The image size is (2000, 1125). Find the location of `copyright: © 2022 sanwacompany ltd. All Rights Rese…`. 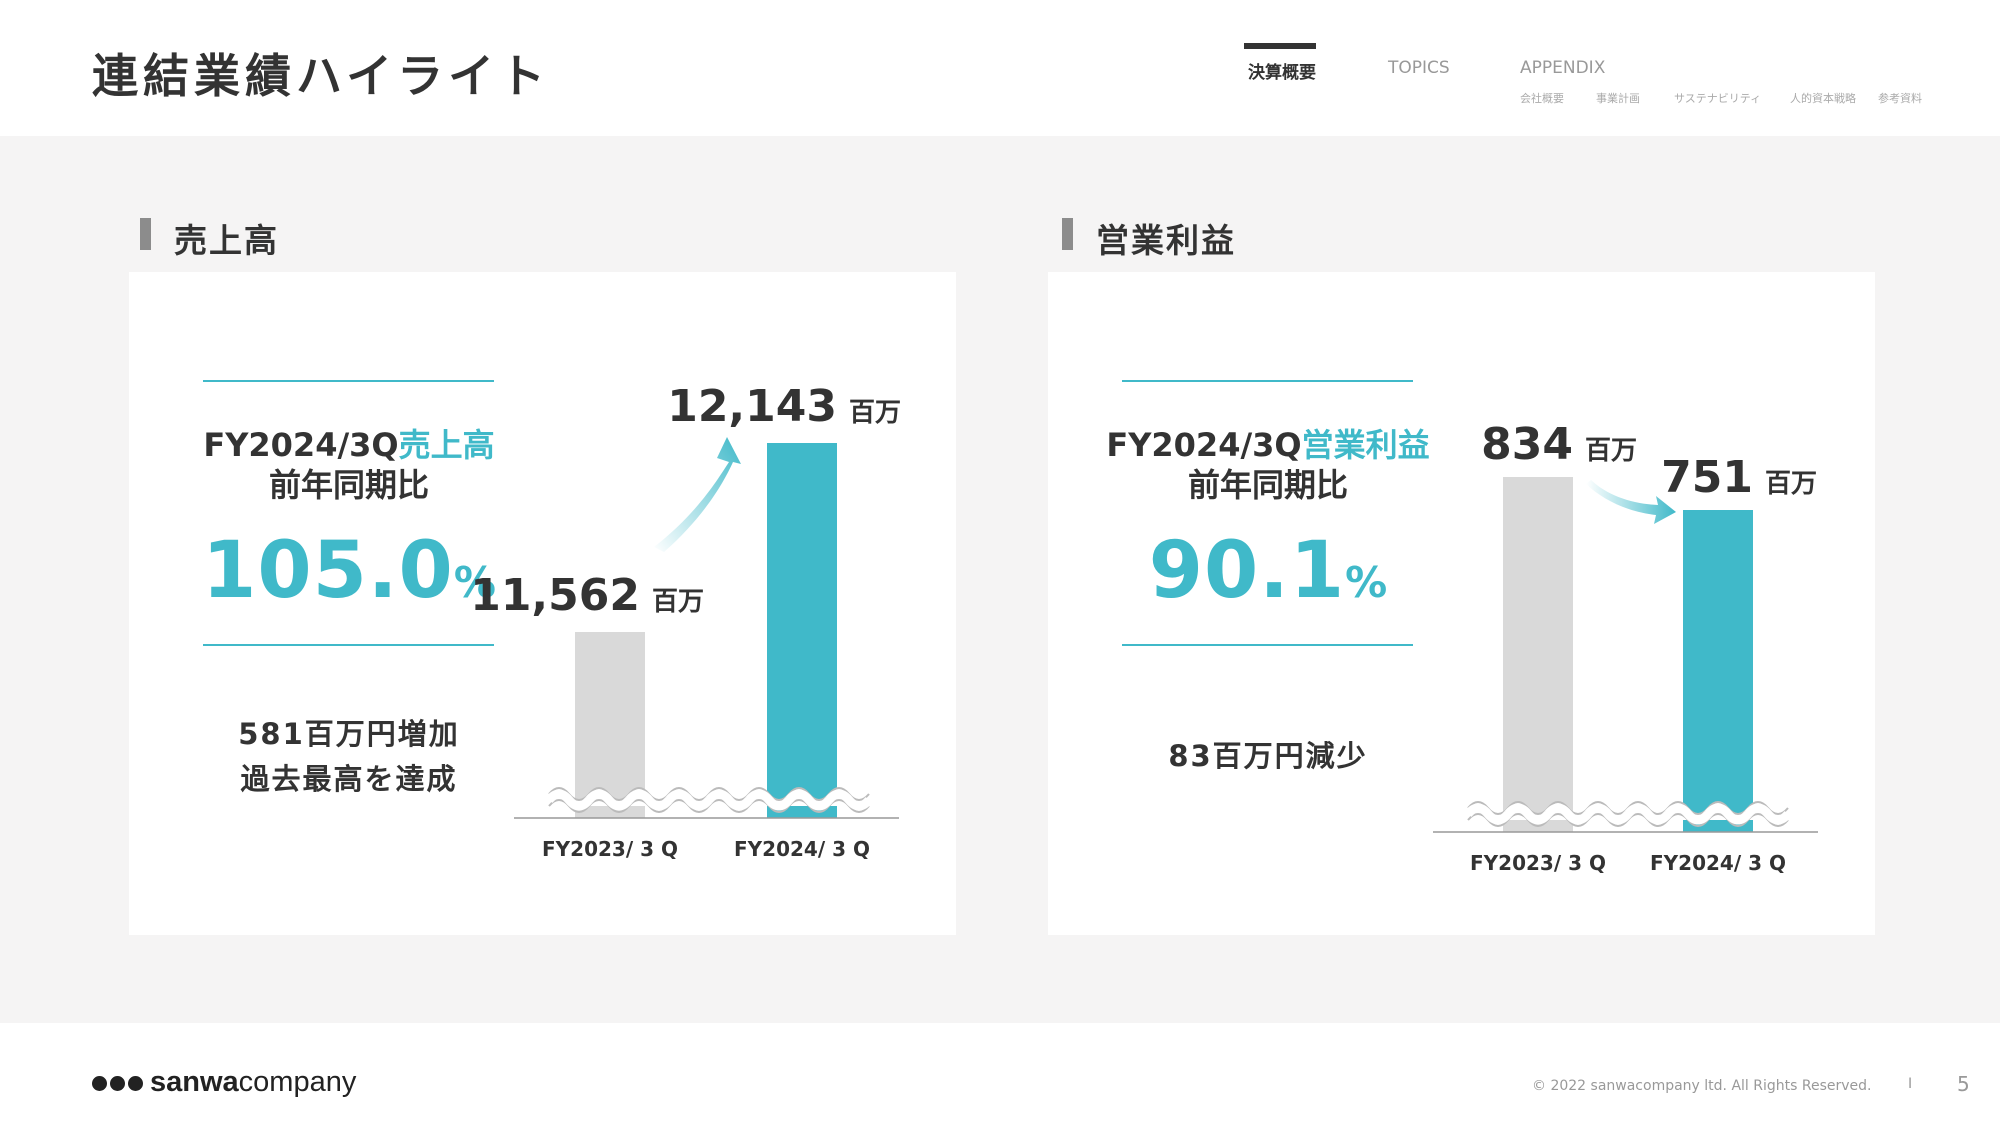

copyright: © 2022 sanwacompany ltd. All Rights Rese… is located at coordinates (1702, 1086).